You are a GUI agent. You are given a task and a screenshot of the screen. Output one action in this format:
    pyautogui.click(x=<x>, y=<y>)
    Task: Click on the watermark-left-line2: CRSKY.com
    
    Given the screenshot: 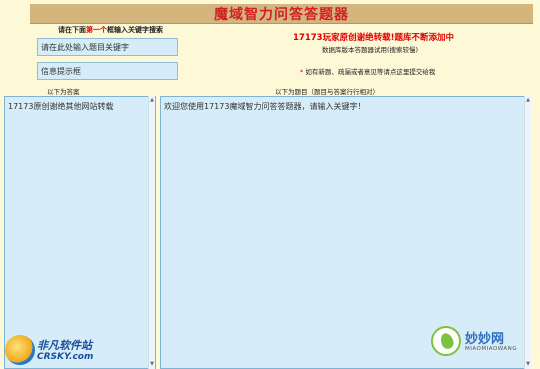 What is the action you would take?
    pyautogui.click(x=65, y=357)
    